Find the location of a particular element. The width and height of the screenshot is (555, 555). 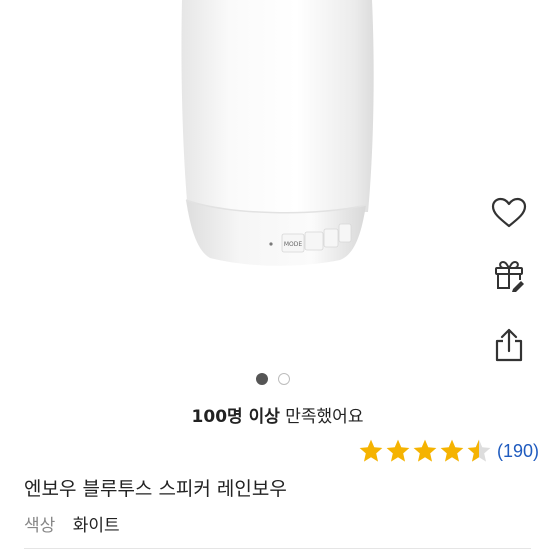

gift-button is located at coordinates (509, 275).